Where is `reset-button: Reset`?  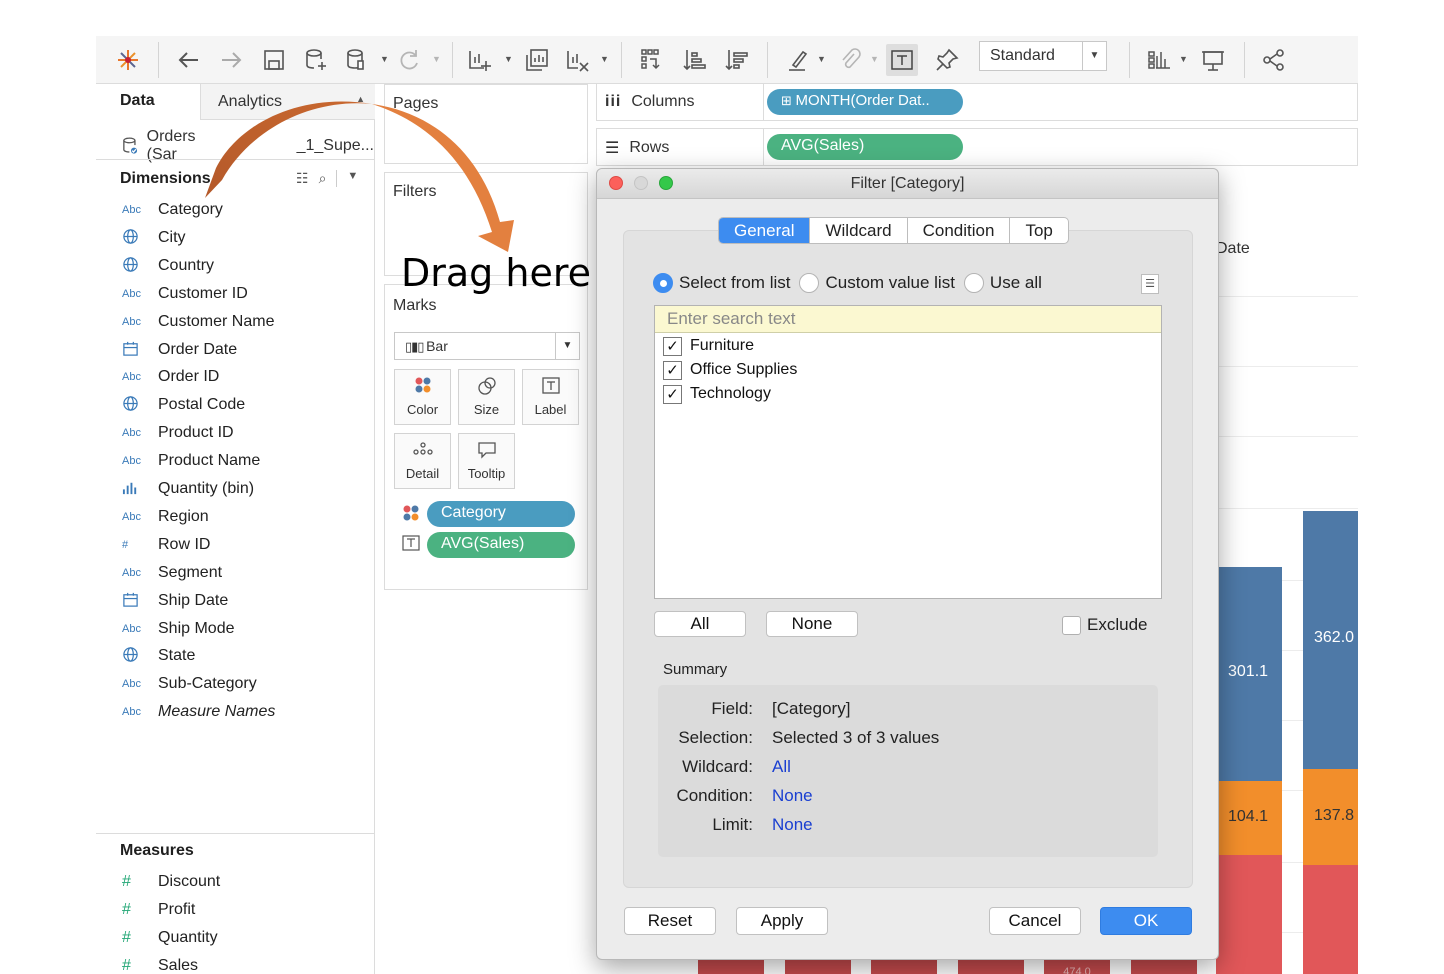 reset-button: Reset is located at coordinates (670, 921).